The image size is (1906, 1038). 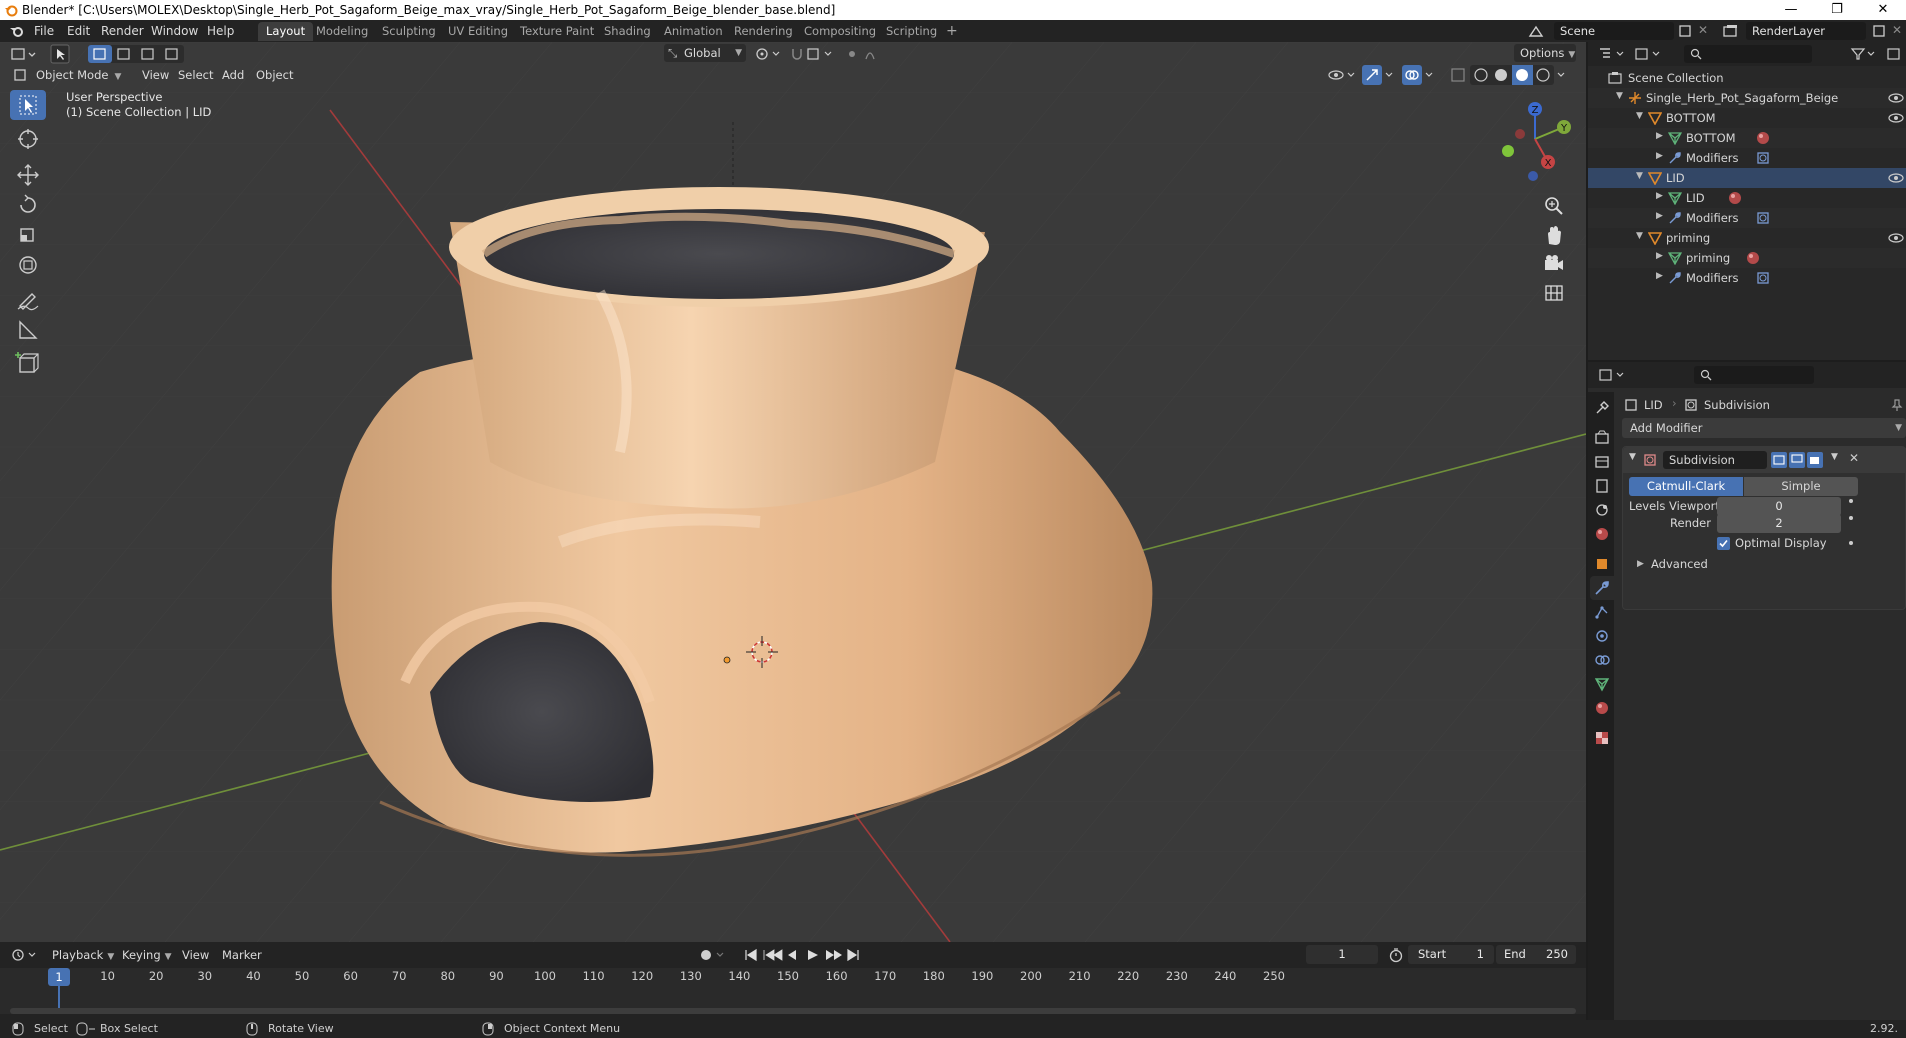 What do you see at coordinates (220, 31) in the screenshot?
I see `menu-help: Help` at bounding box center [220, 31].